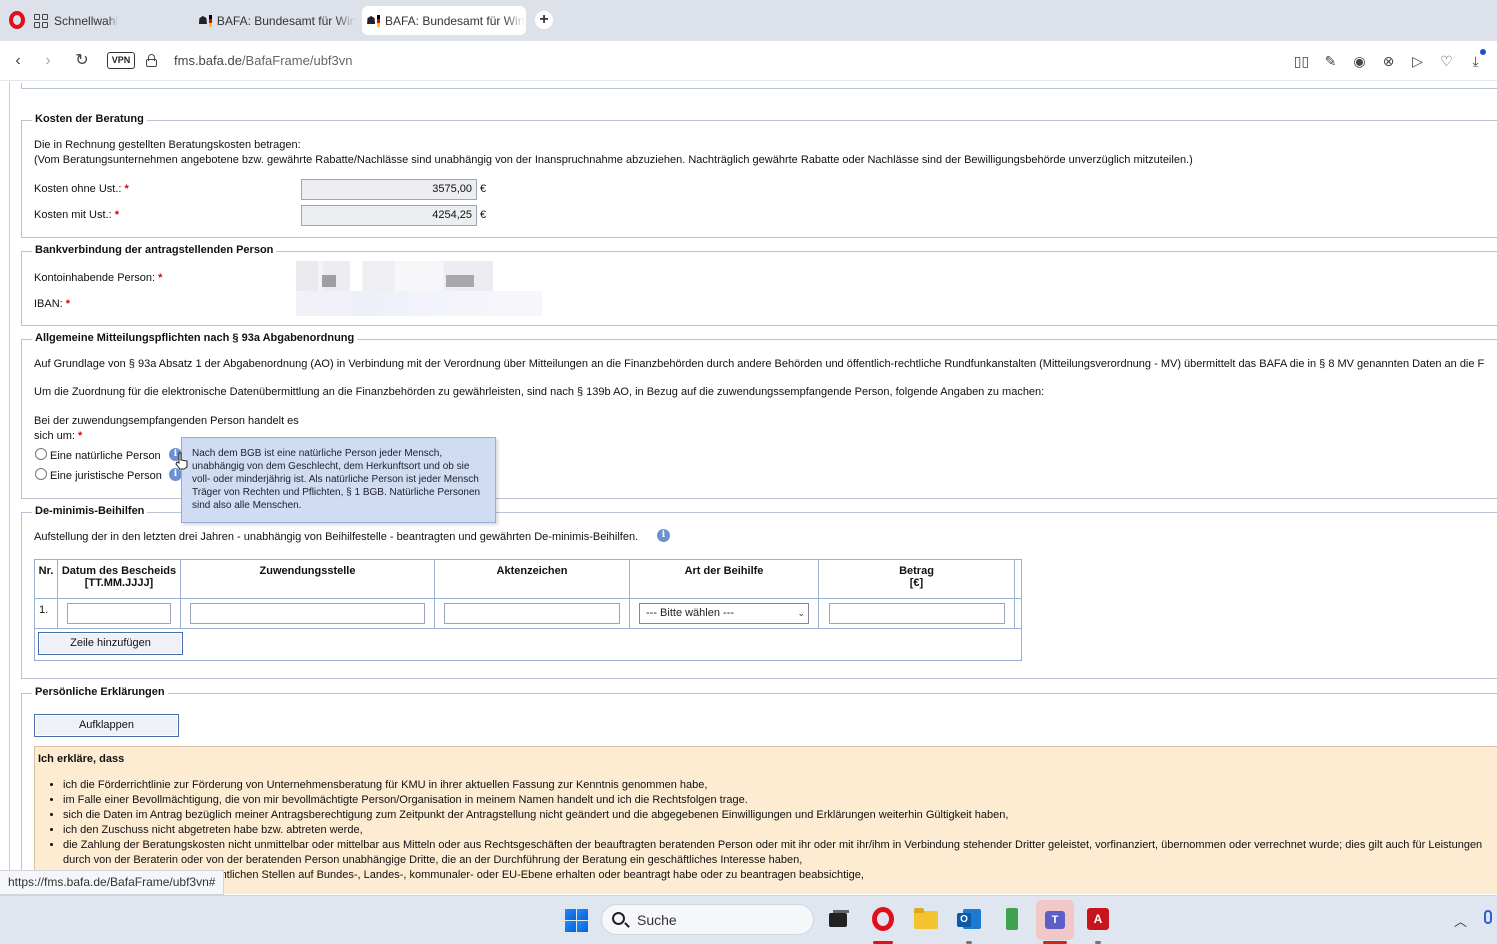 Image resolution: width=1497 pixels, height=944 pixels. I want to click on status-url: https://fms.bafa.de/BafaFrame/ubf3vn#, so click(112, 882).